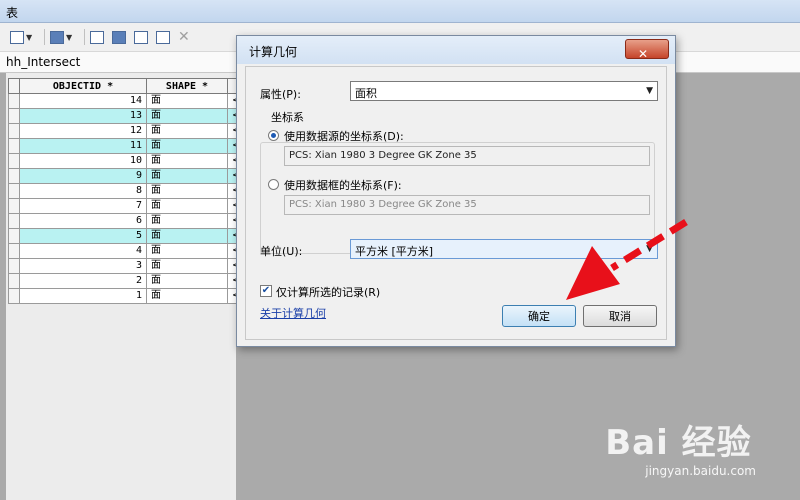 The height and width of the screenshot is (500, 800). What do you see at coordinates (678, 443) in the screenshot?
I see `watermark-brand: Bai 经验` at bounding box center [678, 443].